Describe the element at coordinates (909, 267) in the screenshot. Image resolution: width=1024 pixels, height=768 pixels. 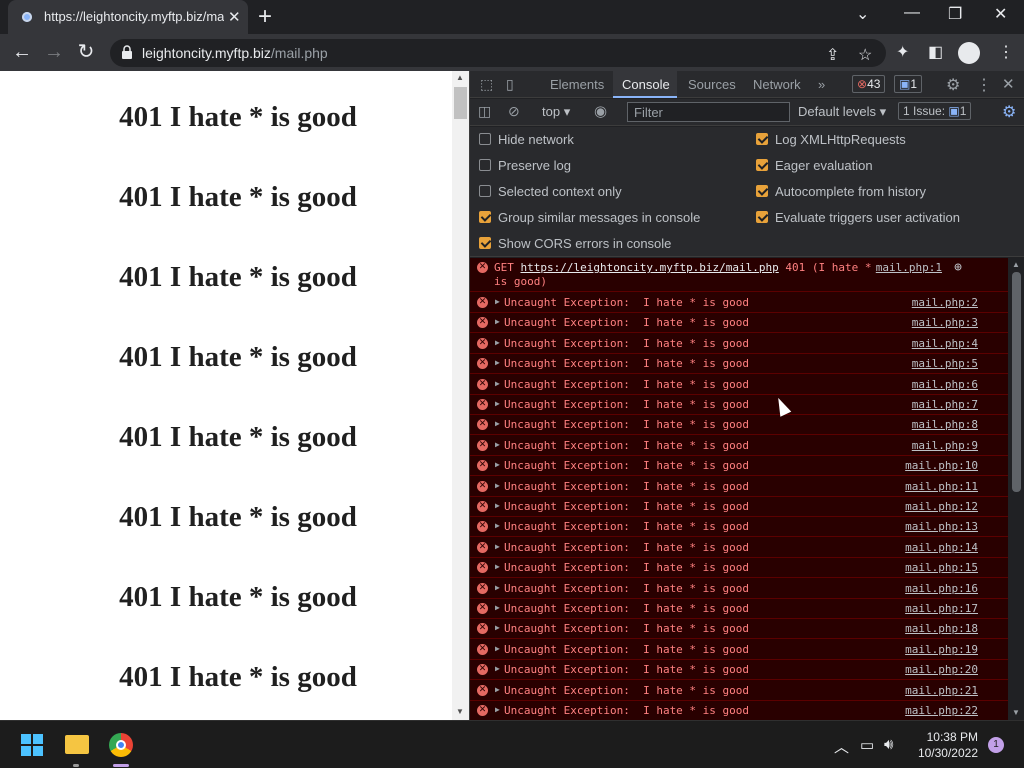
I see `source-link: mail.php:1` at that location.